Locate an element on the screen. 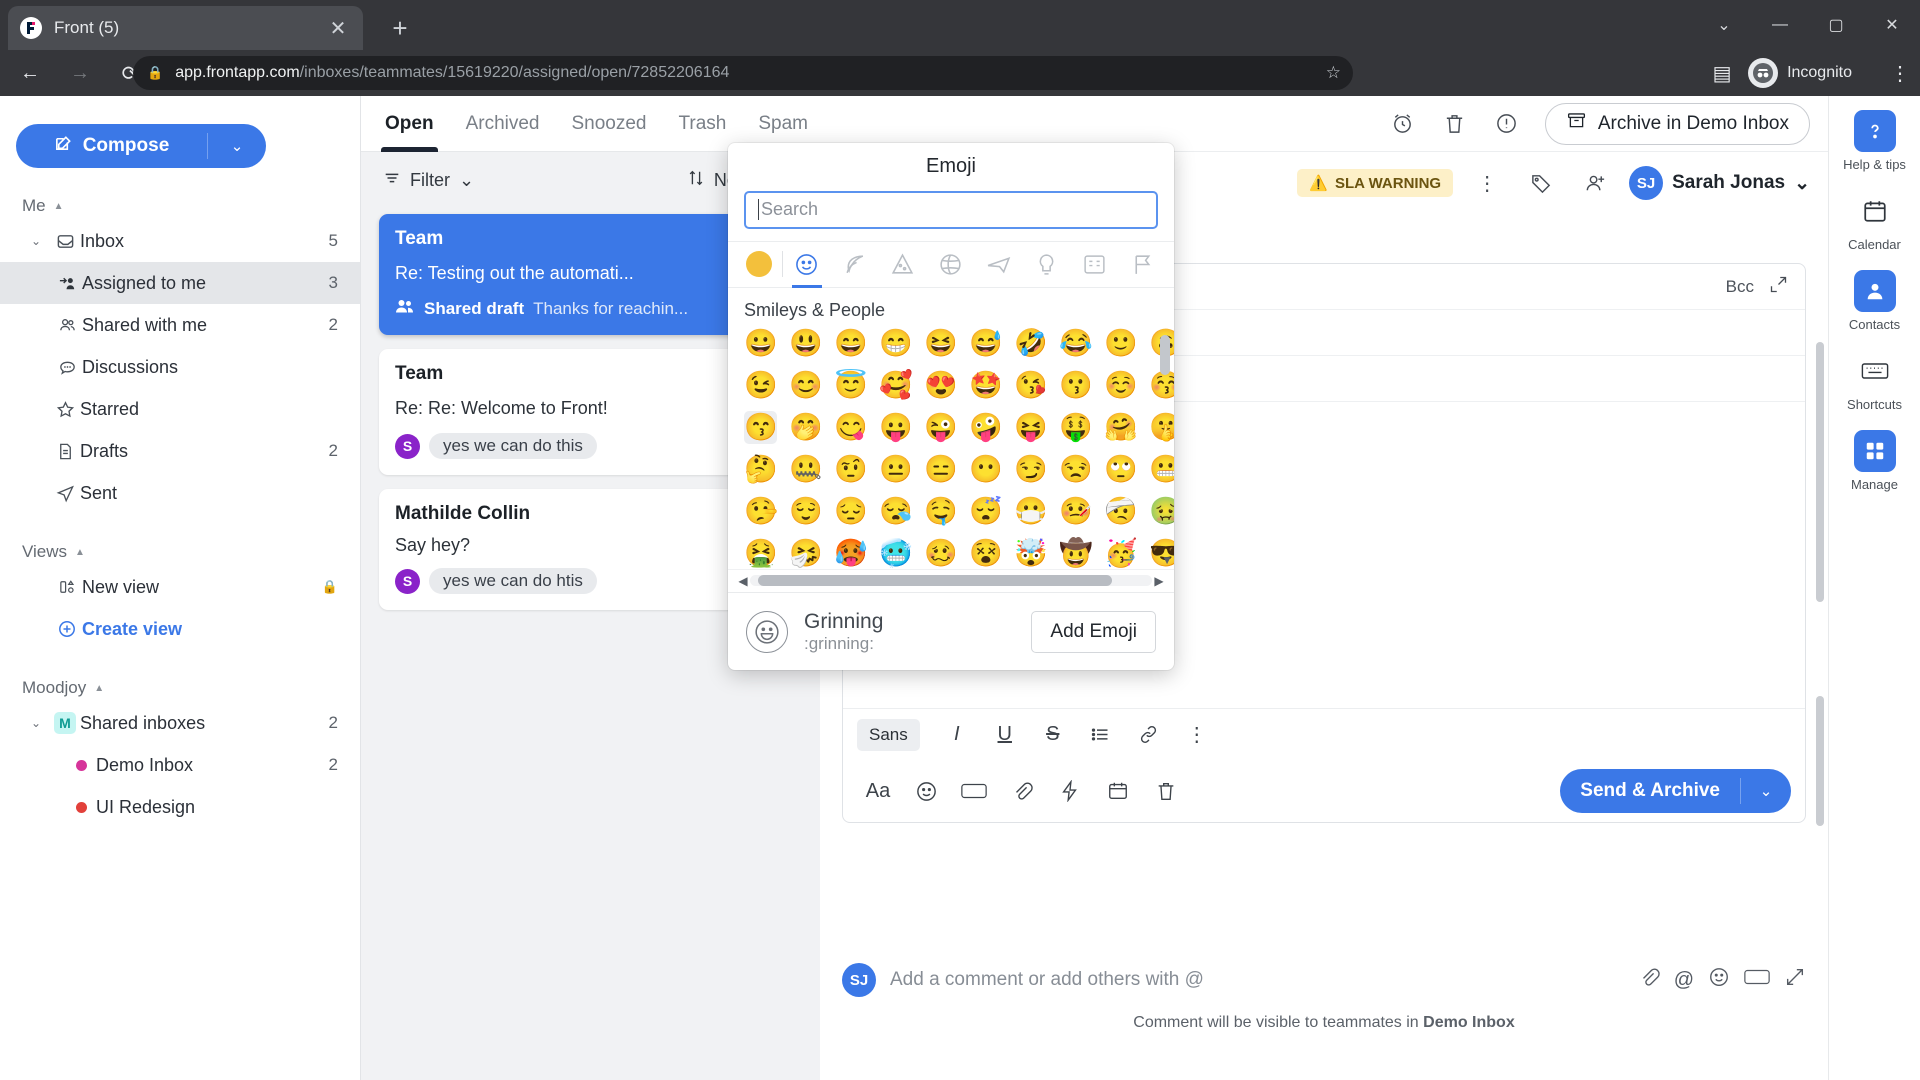  emoji-cell: 😒 is located at coordinates (1076, 469).